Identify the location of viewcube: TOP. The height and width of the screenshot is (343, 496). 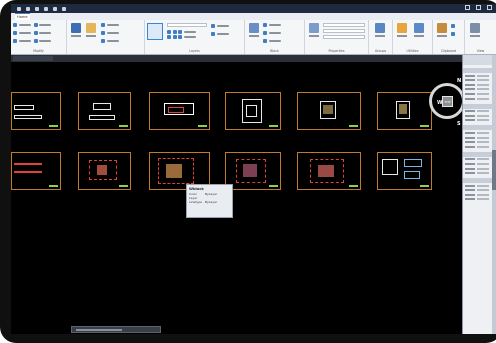
(447, 101).